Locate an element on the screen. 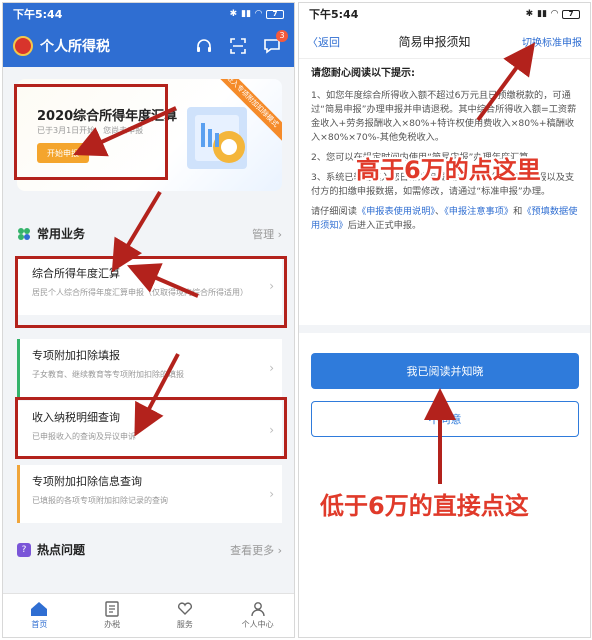  common-services-header: 常用业务 管理 › is located at coordinates (149, 233).